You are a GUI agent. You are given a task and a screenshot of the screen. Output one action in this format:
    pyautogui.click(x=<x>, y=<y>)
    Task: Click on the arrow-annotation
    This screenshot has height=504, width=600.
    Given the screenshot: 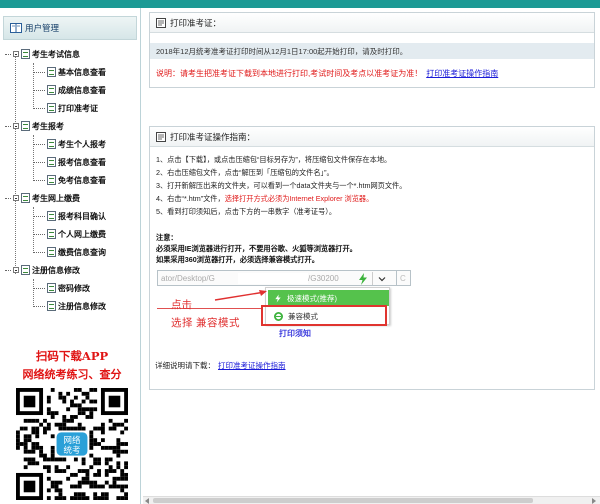 What is the action you would take?
    pyautogui.click(x=240, y=295)
    